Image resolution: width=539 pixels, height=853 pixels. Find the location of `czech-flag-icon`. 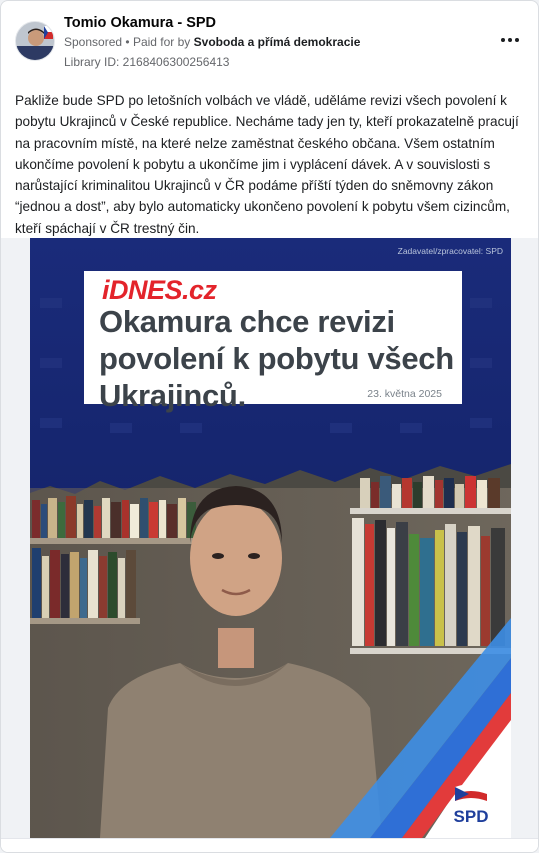

czech-flag-icon is located at coordinates (471, 792).